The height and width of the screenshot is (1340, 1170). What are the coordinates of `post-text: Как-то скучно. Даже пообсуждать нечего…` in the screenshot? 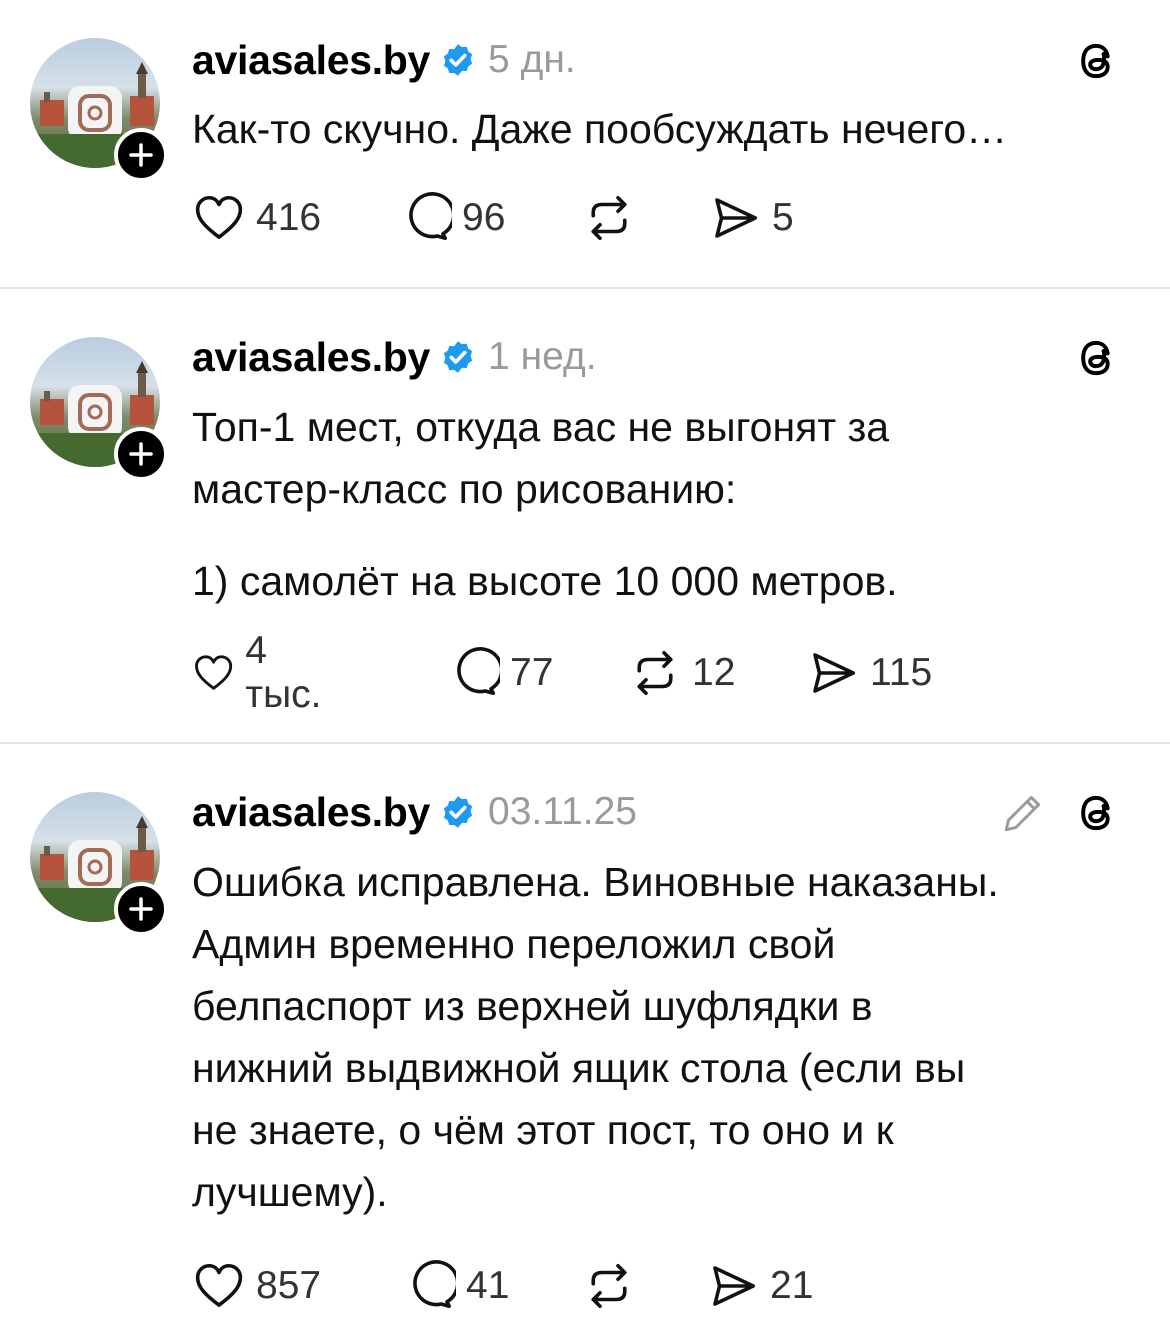 It's located at (667, 129).